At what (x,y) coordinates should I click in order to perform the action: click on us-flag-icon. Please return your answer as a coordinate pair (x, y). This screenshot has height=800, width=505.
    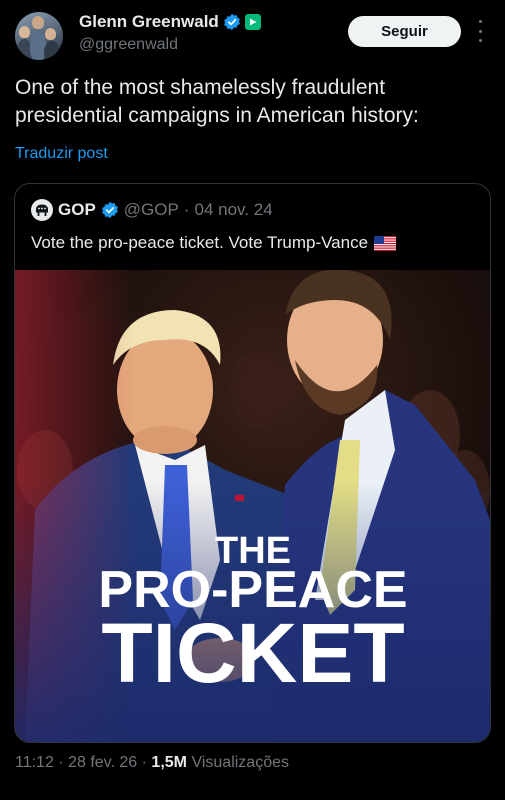
    Looking at the image, I should click on (385, 243).